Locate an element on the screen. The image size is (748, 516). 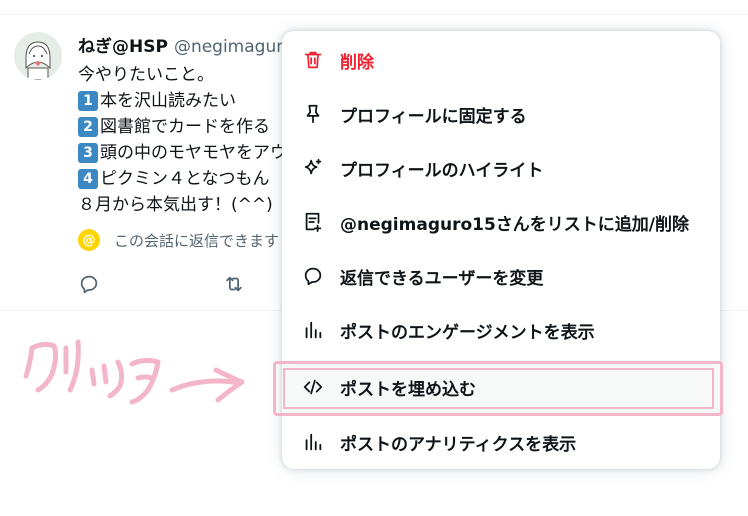
menu-item-pin-to-profile: プロフィールに固定する is located at coordinates (501, 114).